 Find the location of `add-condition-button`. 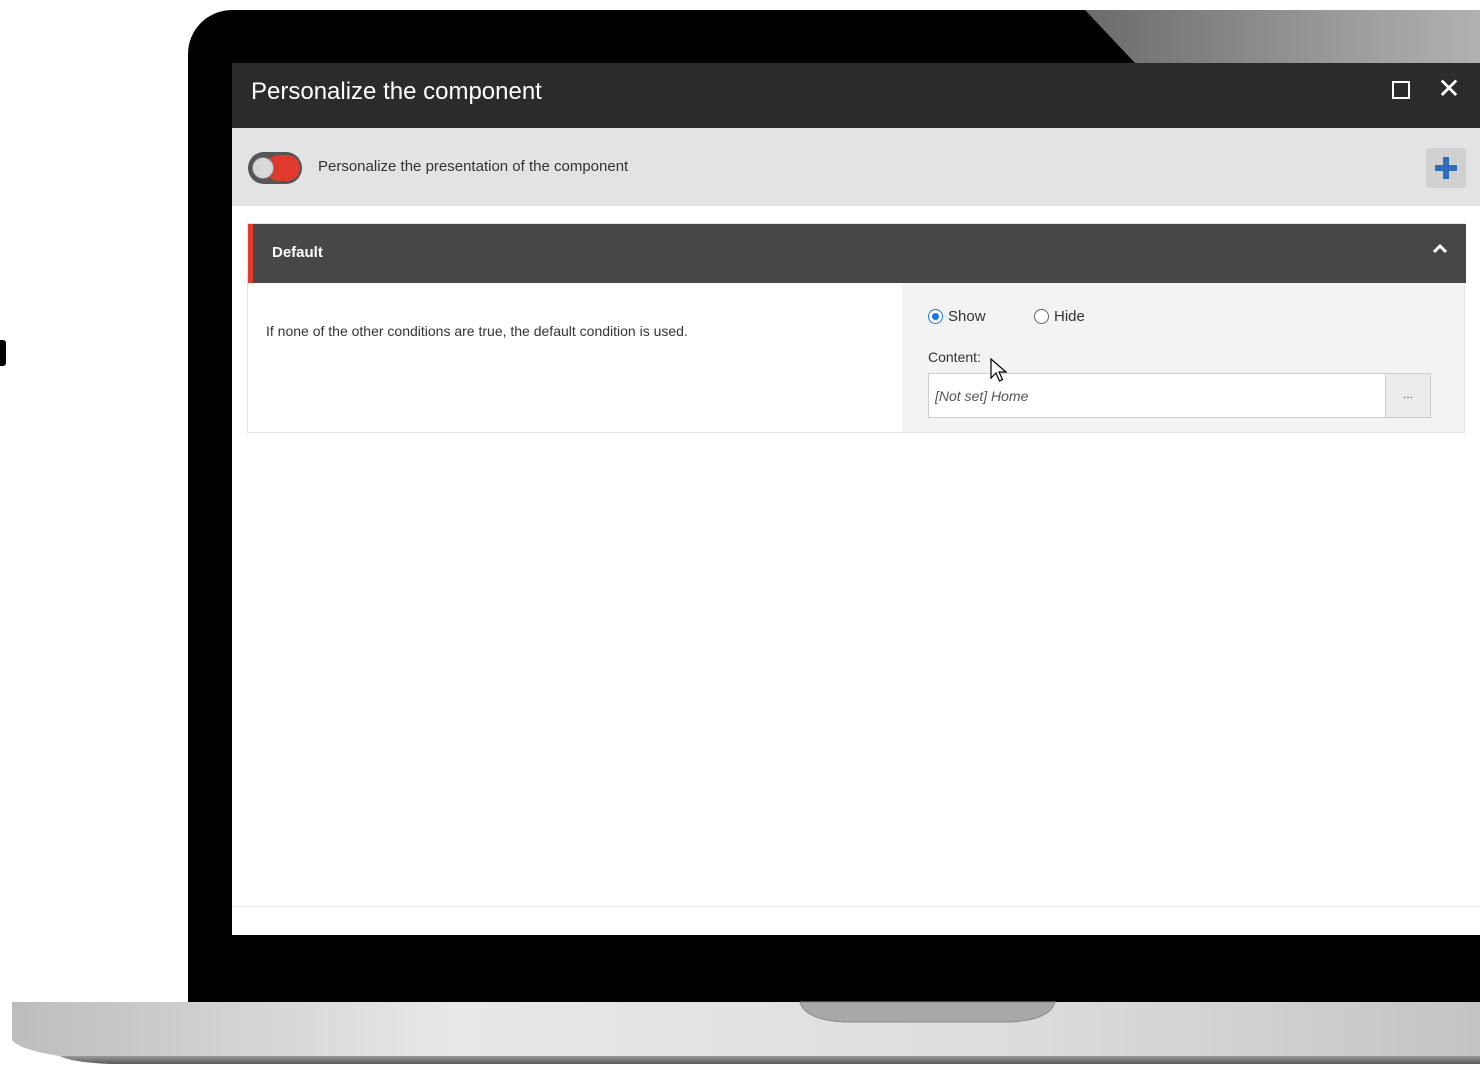

add-condition-button is located at coordinates (1446, 168).